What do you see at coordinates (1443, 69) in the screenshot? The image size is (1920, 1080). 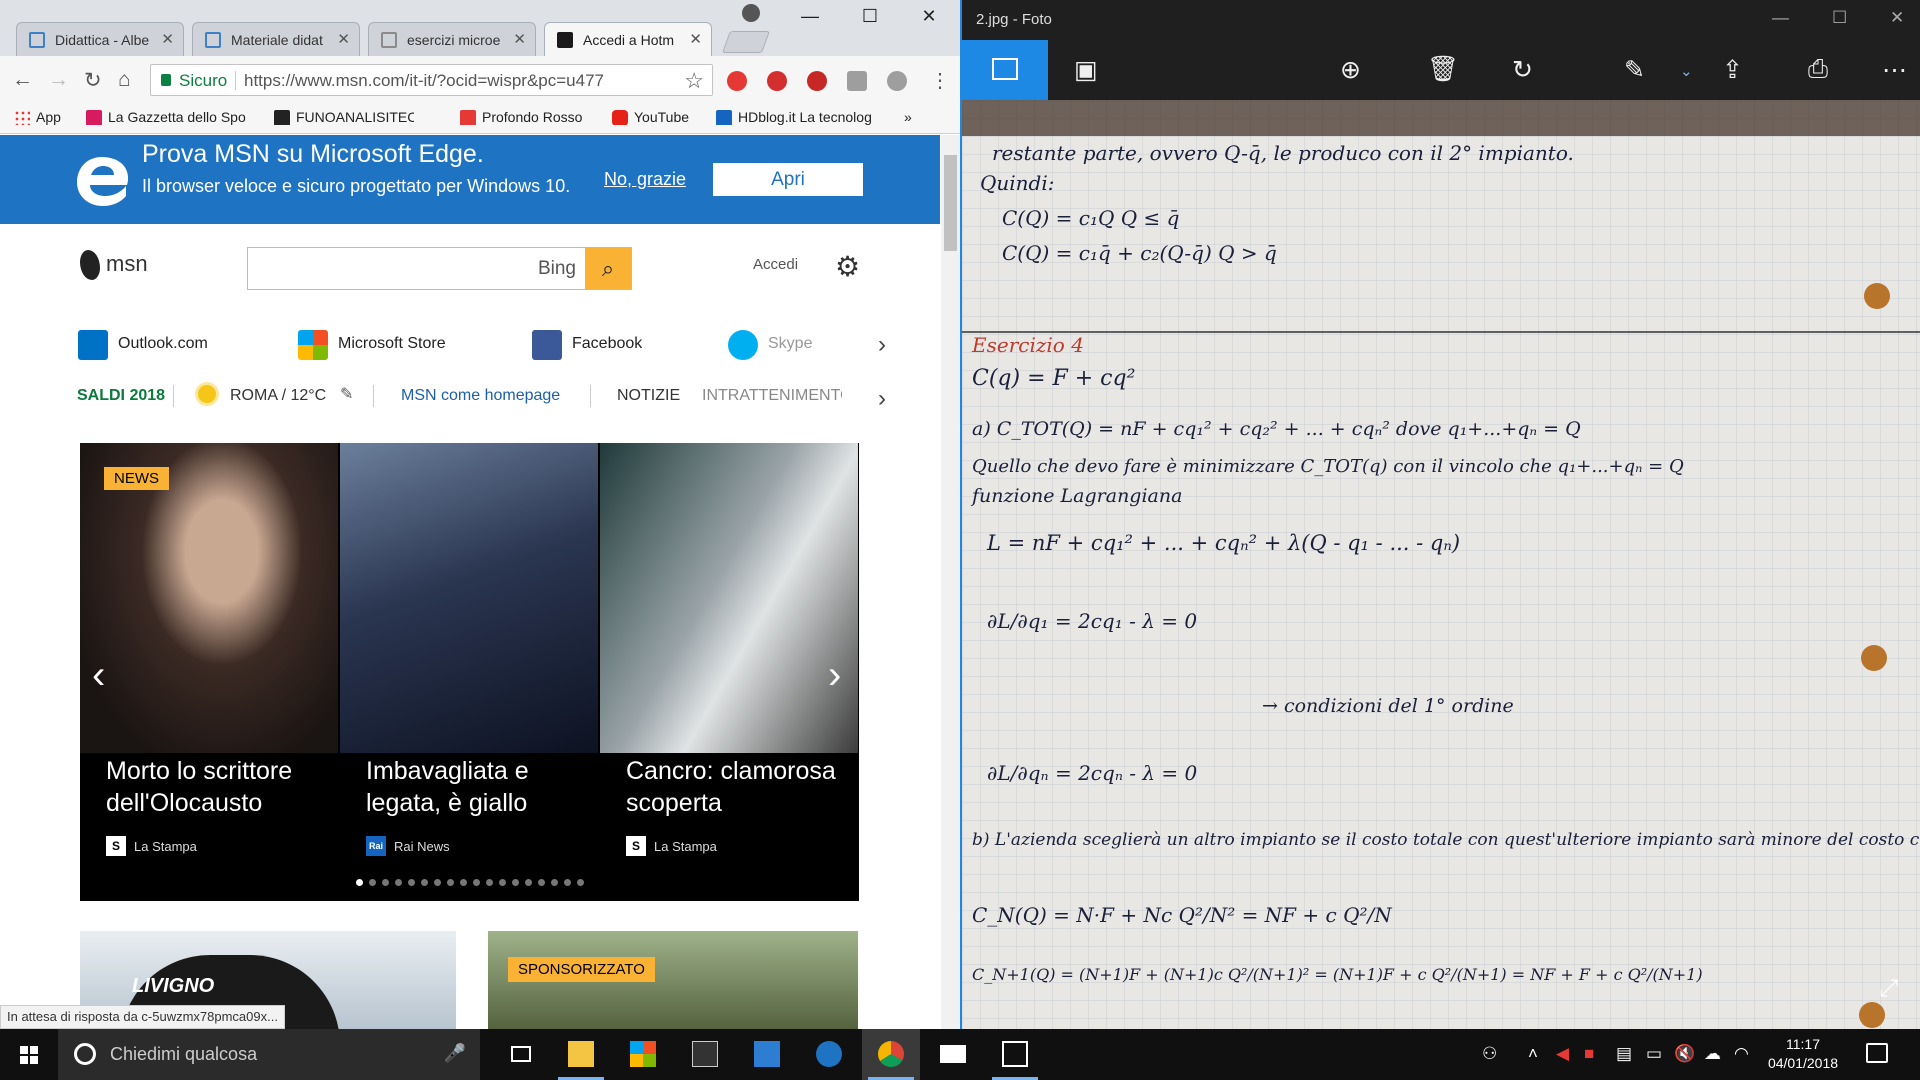 I see `delete-icon: 🗑` at bounding box center [1443, 69].